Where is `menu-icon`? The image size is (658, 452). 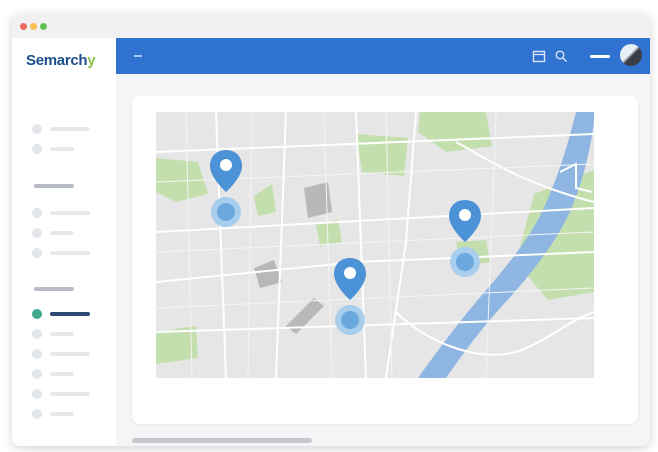 menu-icon is located at coordinates (138, 56).